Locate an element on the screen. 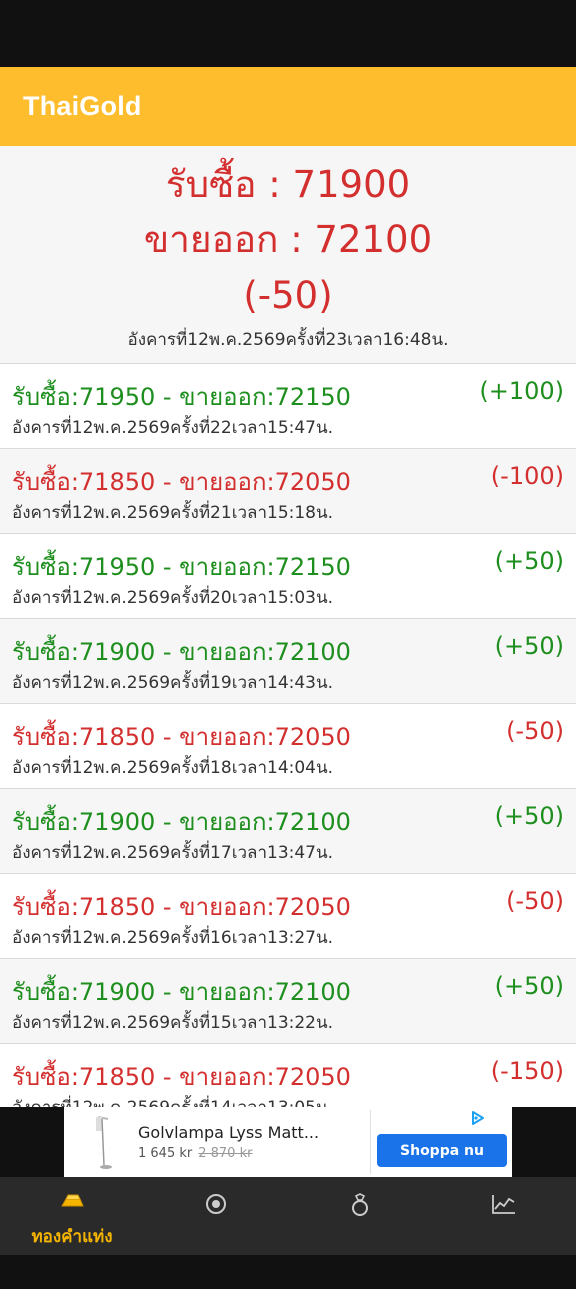 Image resolution: width=576 pixels, height=1289 pixels. bottom-navigation: ทองคำแท่ง is located at coordinates (288, 1216).